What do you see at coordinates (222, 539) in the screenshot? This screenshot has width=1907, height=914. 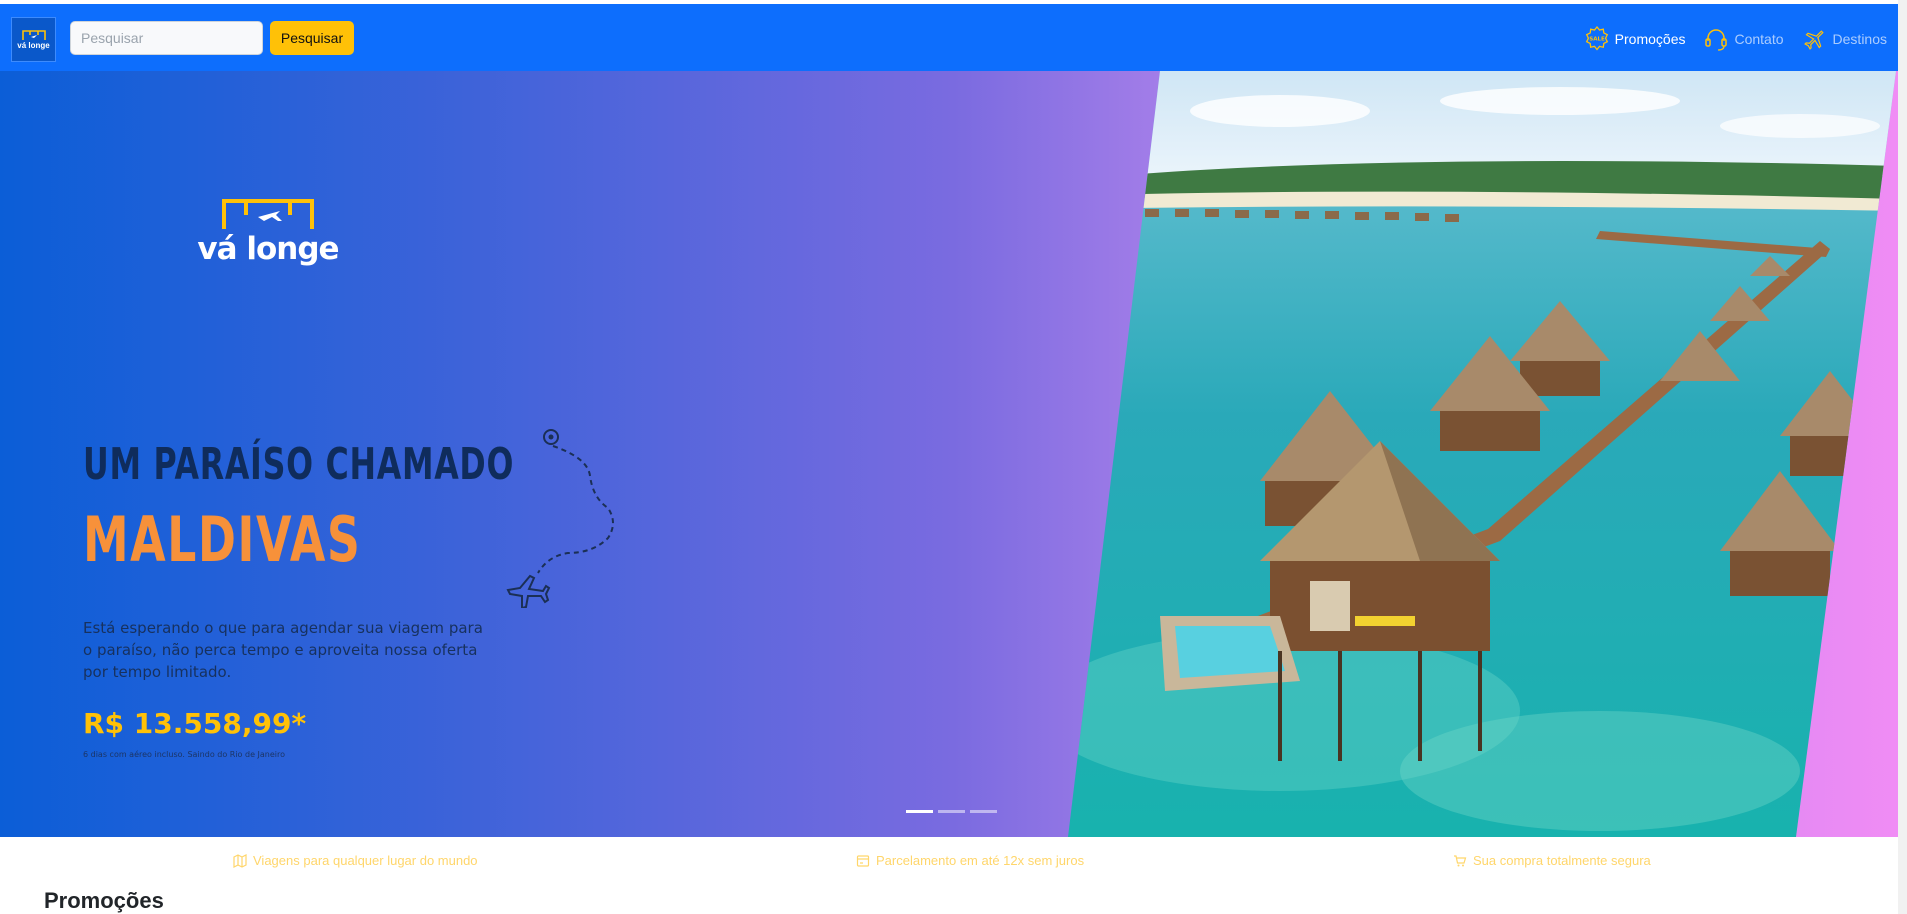 I see `hero-title-line2: MALDIVAS` at bounding box center [222, 539].